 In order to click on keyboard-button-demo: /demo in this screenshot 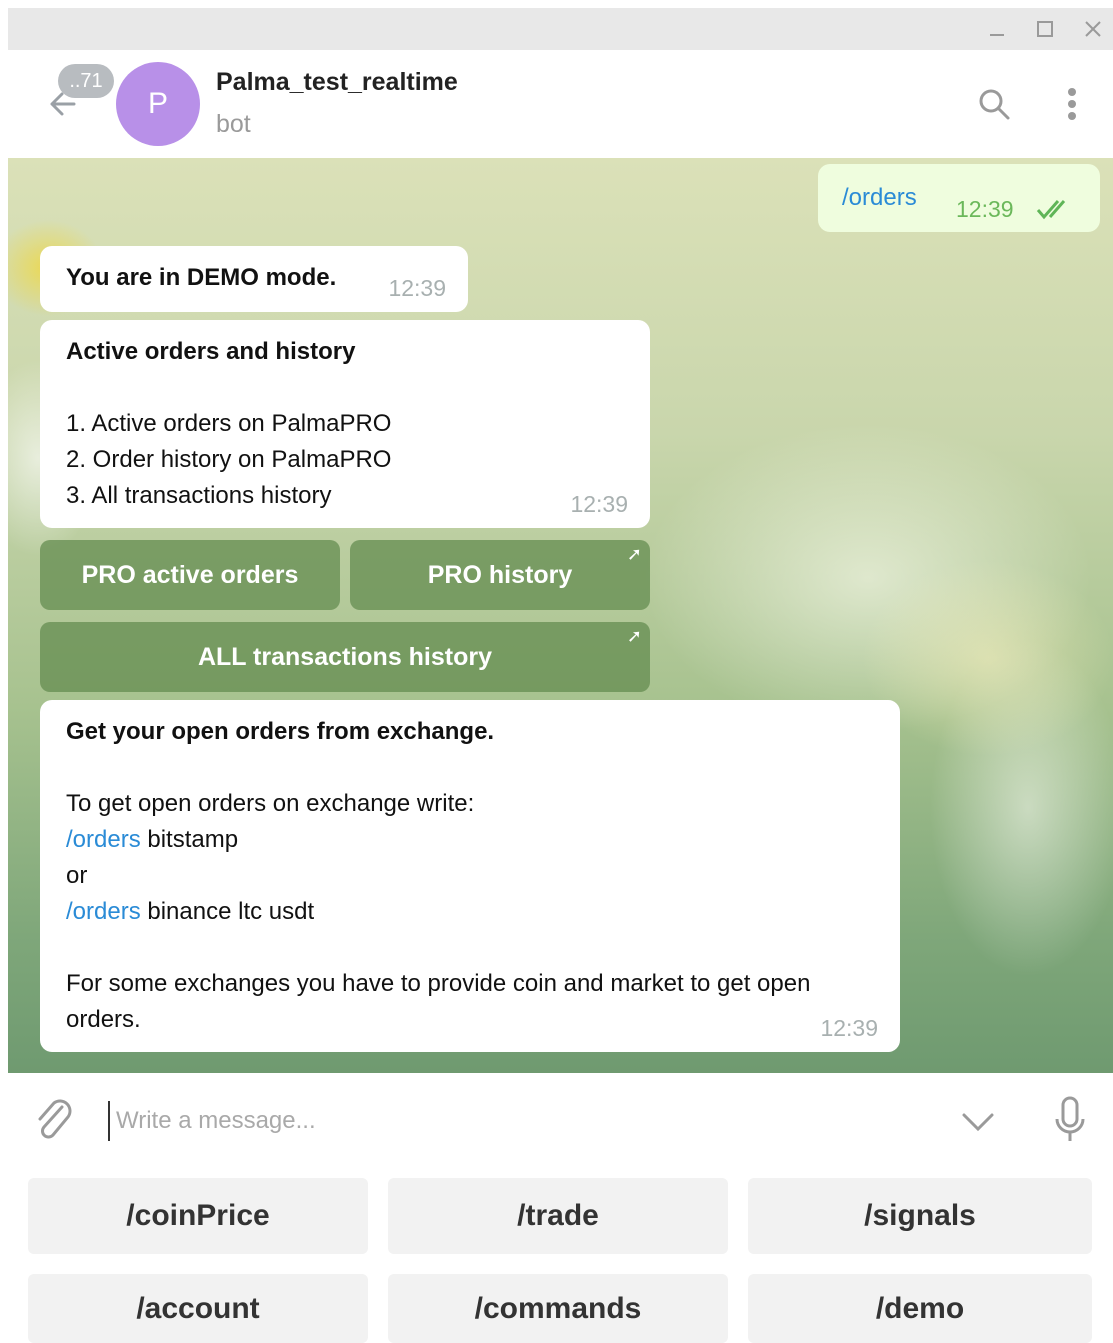, I will do `click(920, 1308)`.